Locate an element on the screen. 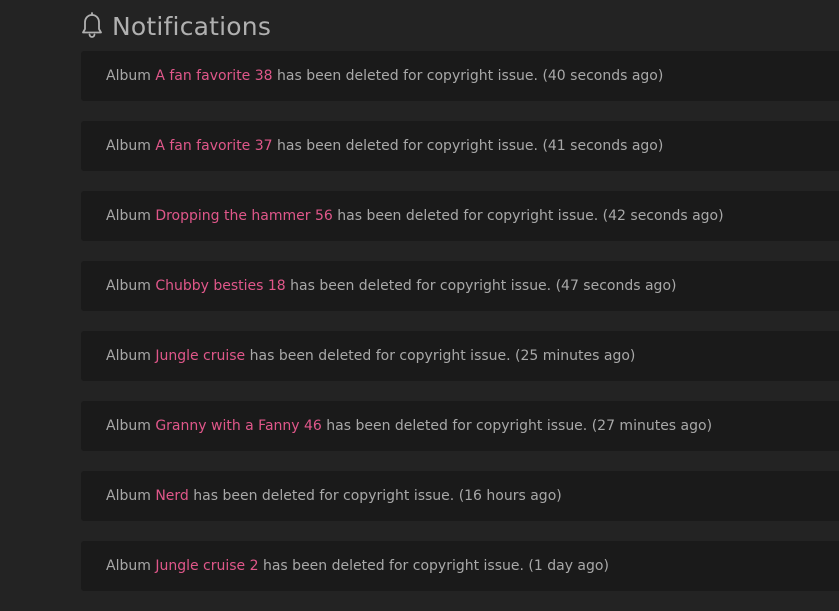 The image size is (839, 611). album-link: A fan favorite 37 is located at coordinates (213, 146).